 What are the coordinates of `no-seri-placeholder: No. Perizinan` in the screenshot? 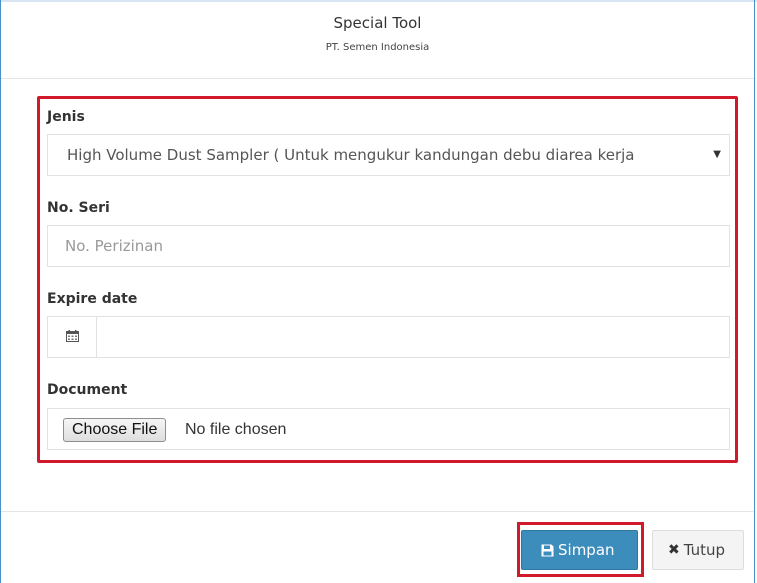 It's located at (114, 246).